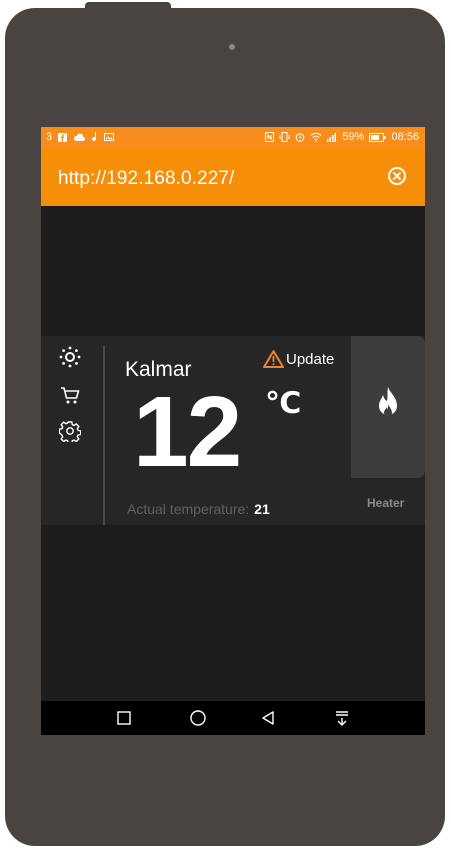 Image resolution: width=451 pixels, height=850 pixels. I want to click on cloud-icon, so click(80, 137).